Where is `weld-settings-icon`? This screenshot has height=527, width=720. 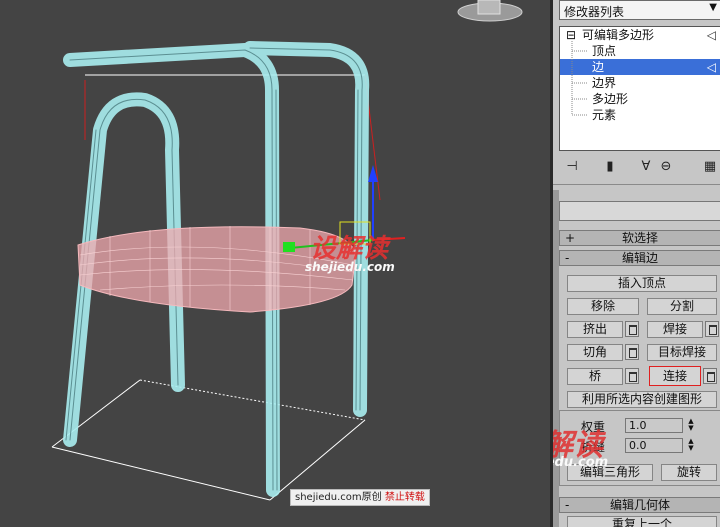
weld-settings-icon is located at coordinates (712, 329).